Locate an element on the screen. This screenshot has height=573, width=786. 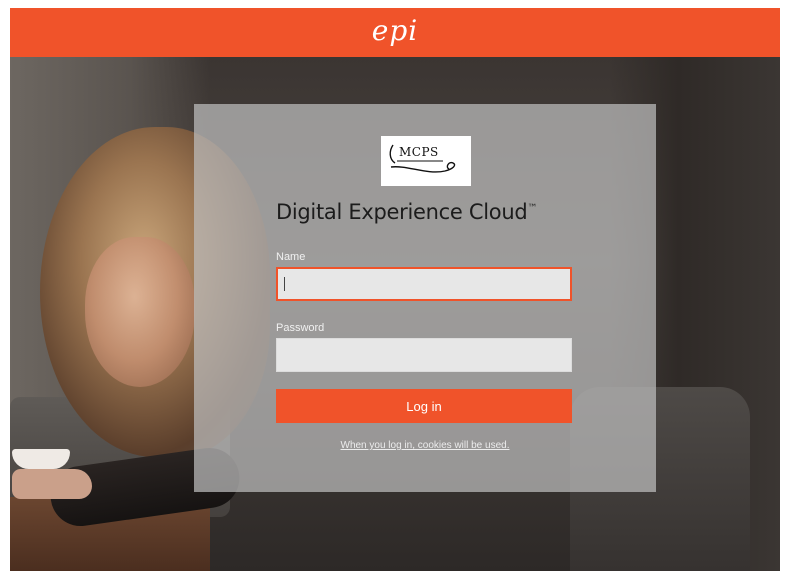
name-input is located at coordinates (424, 284).